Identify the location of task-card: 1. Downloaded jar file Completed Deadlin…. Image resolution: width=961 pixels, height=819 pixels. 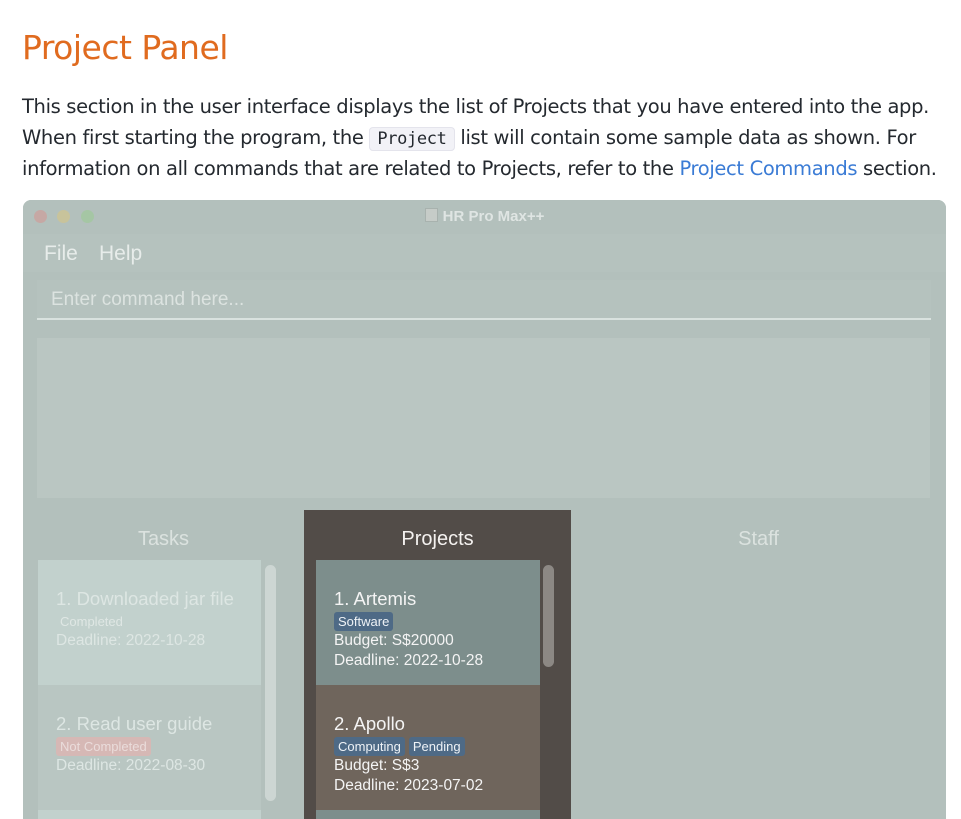
(149, 622).